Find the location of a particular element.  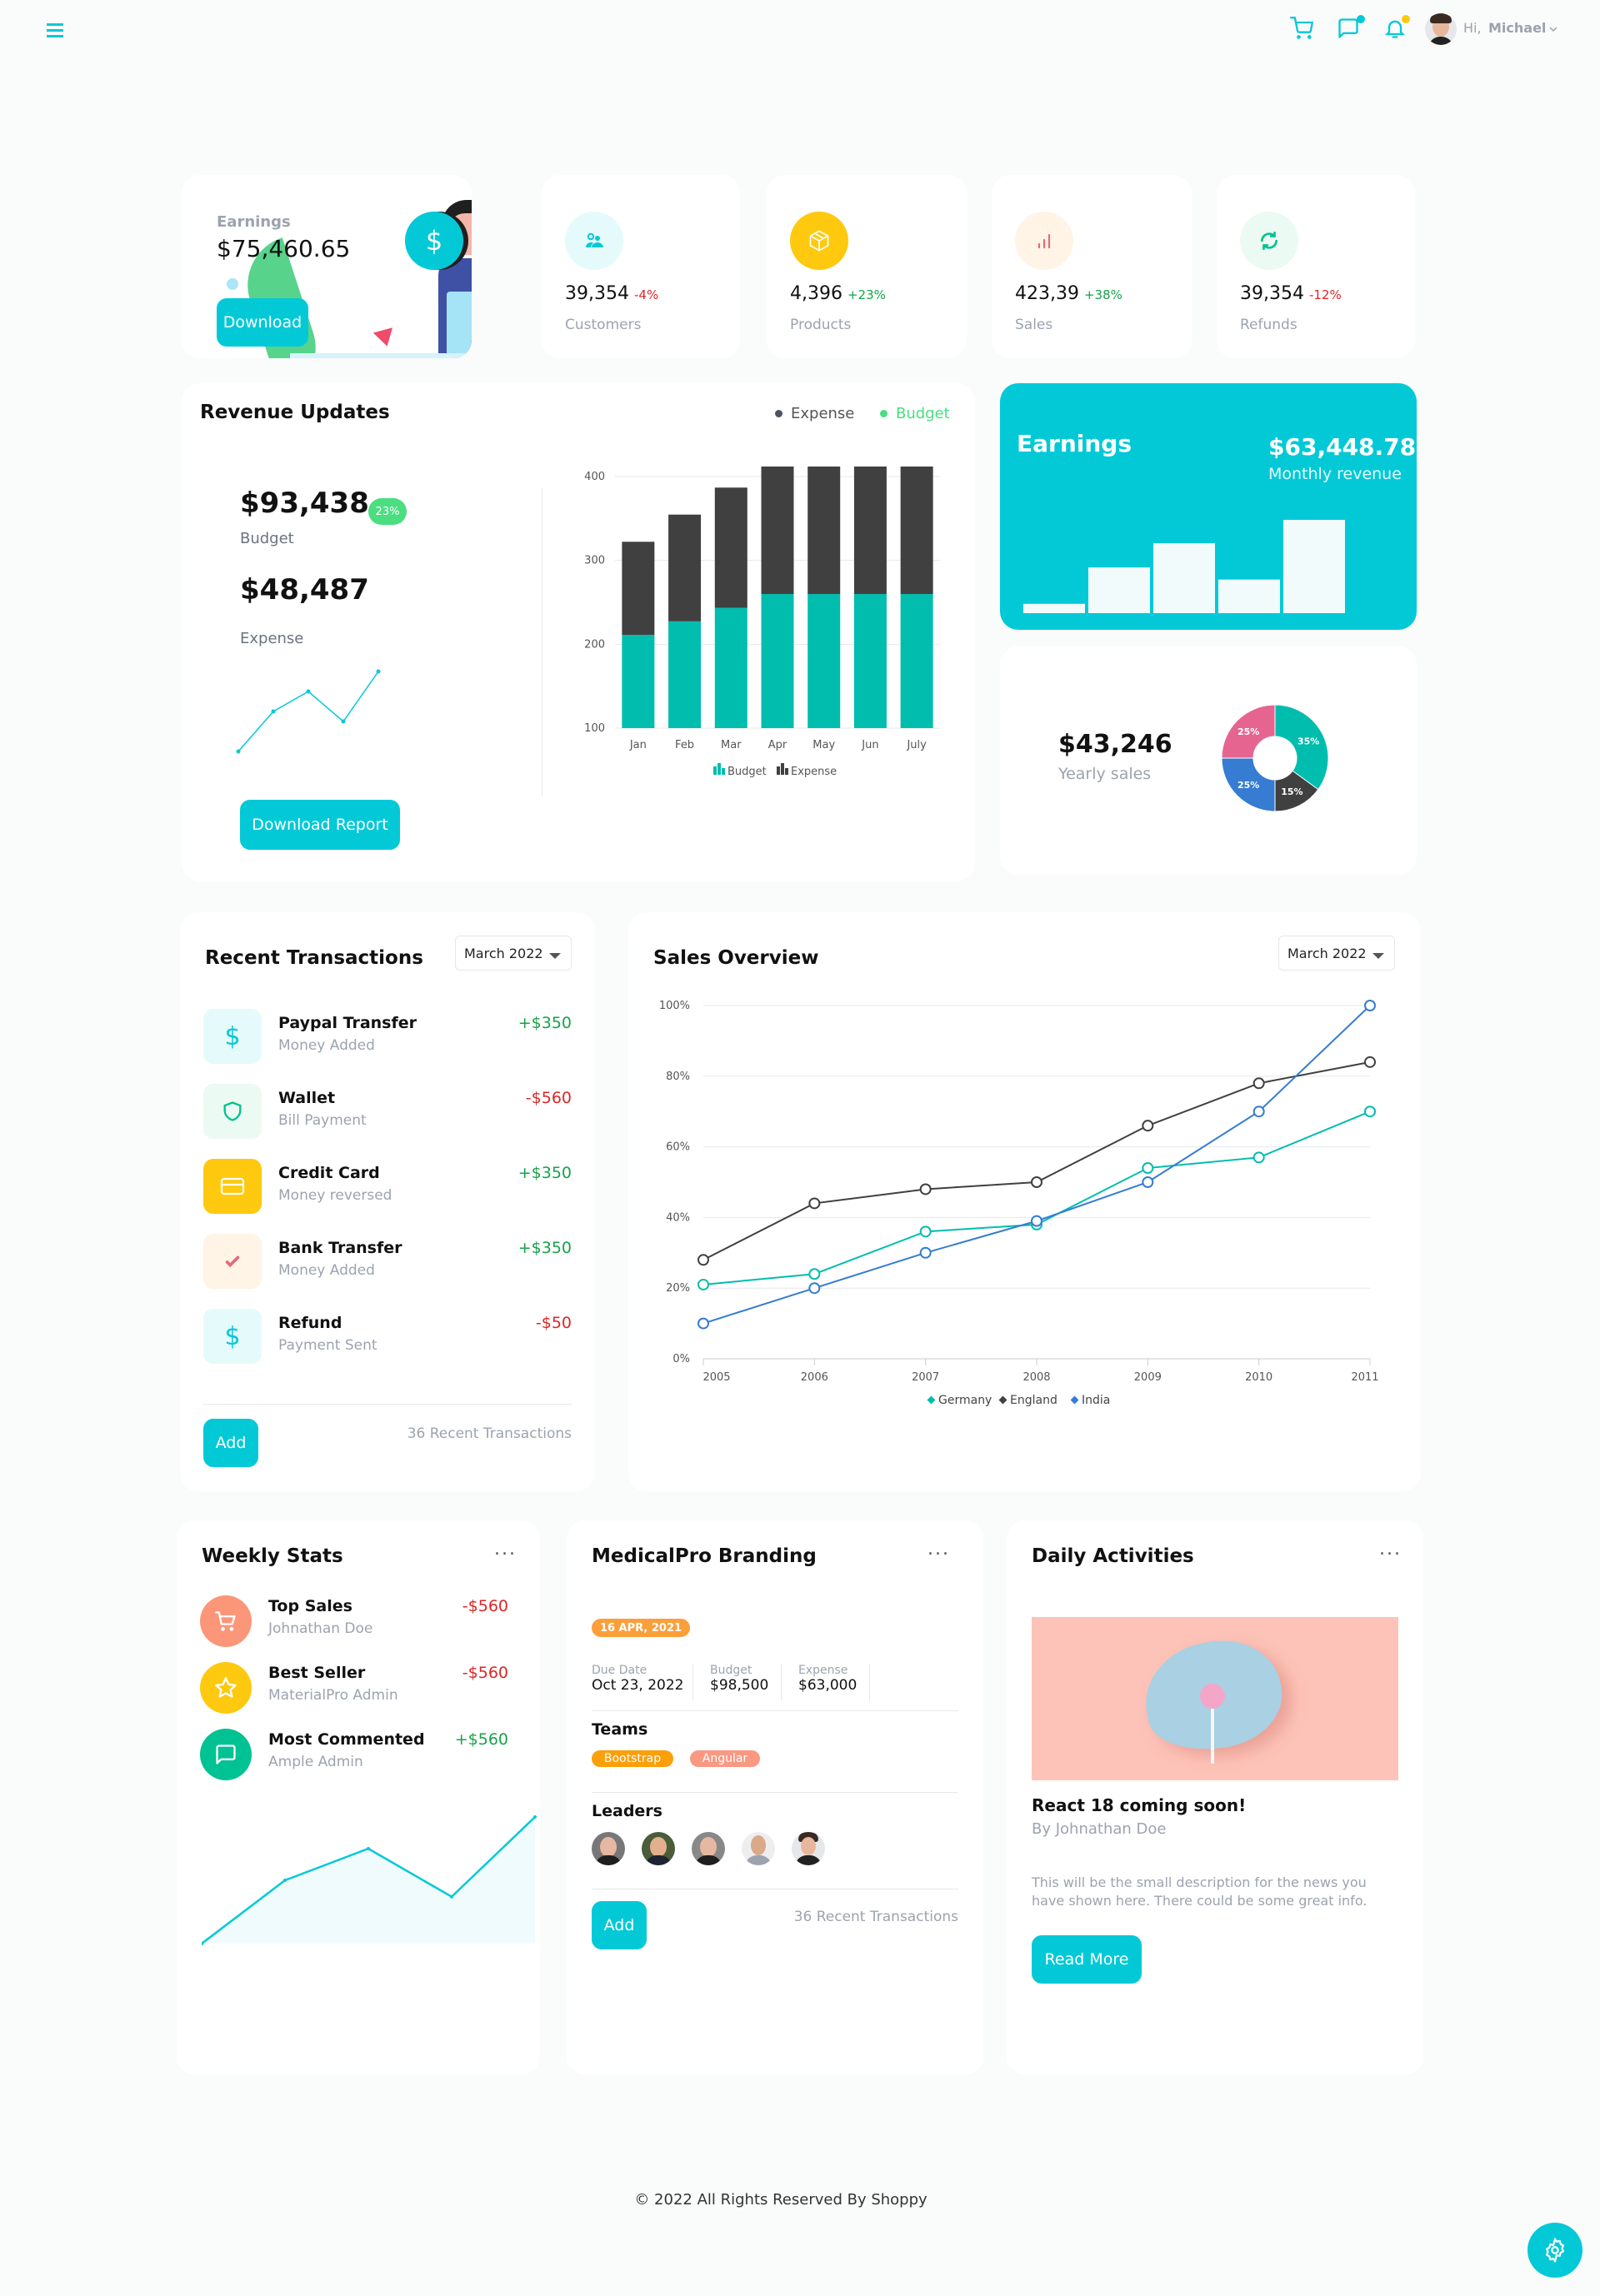

download-button: Download is located at coordinates (262, 322).